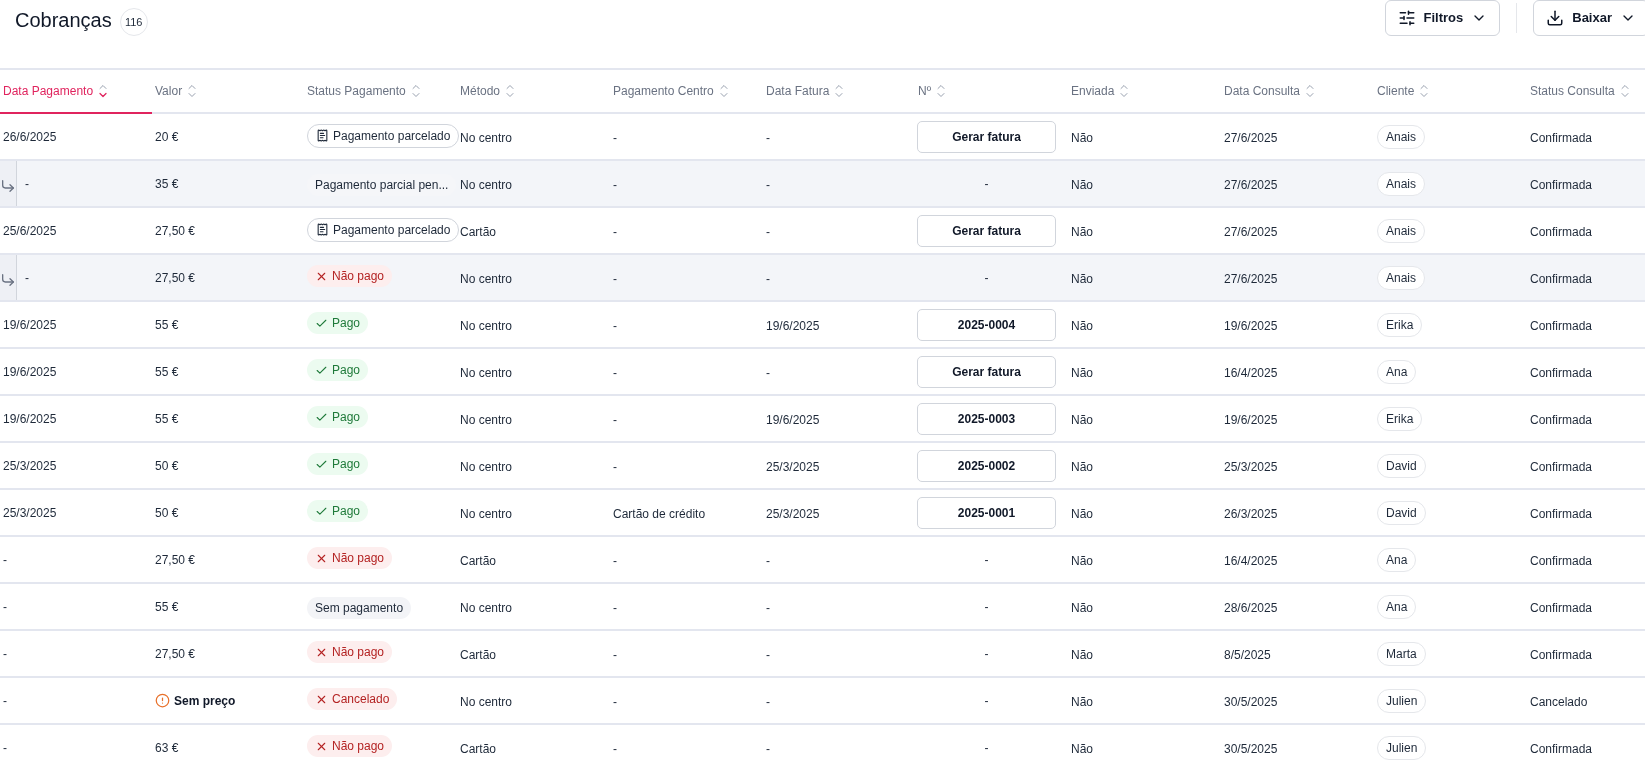 The width and height of the screenshot is (1645, 760). I want to click on column-header: Método, so click(480, 91).